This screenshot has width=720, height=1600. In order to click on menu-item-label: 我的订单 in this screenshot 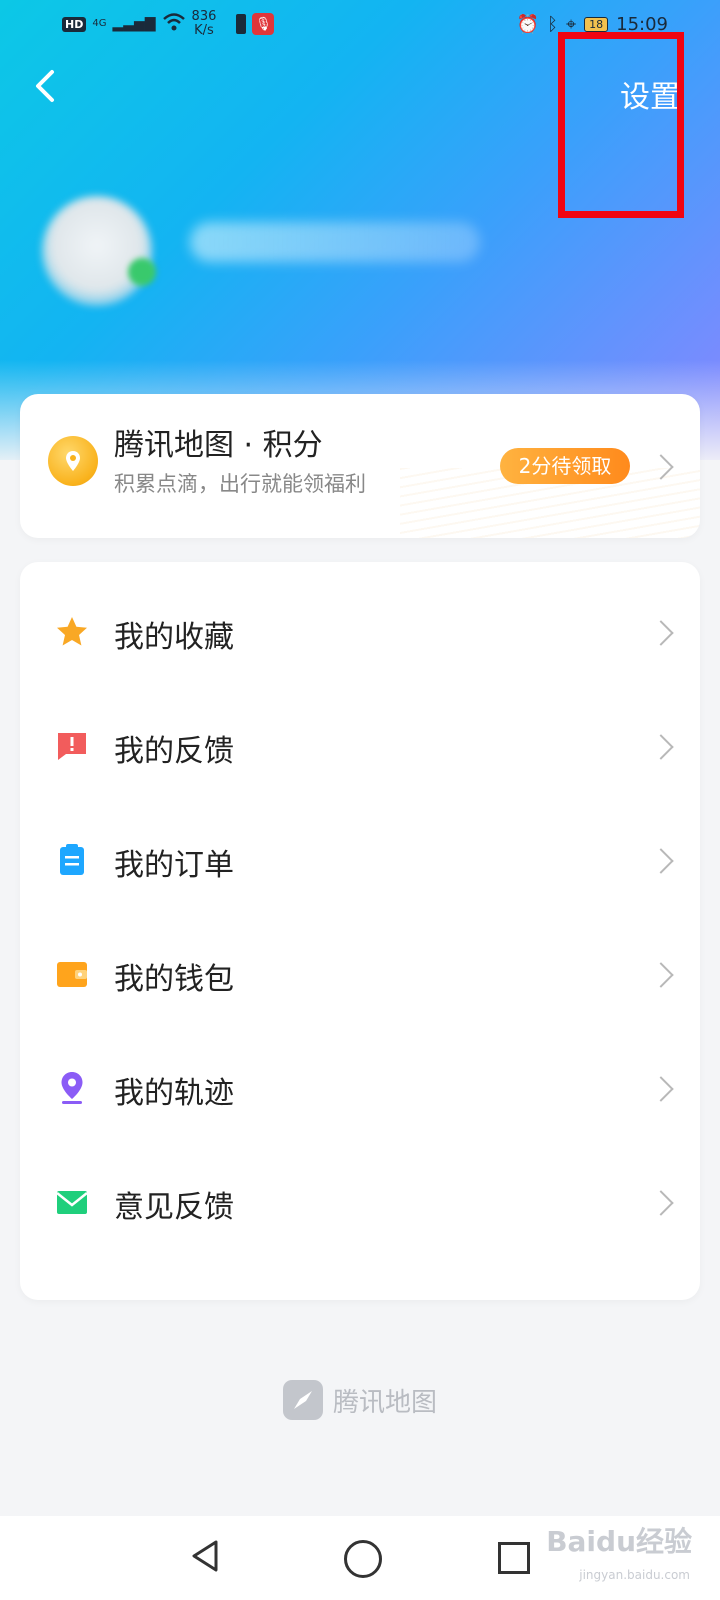, I will do `click(174, 865)`.